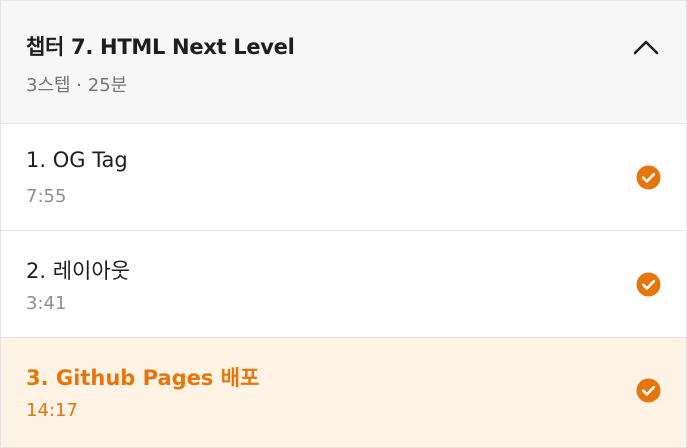 This screenshot has width=687, height=448. Describe the element at coordinates (77, 160) in the screenshot. I see `lecture-title: 1. OG Tag` at that location.